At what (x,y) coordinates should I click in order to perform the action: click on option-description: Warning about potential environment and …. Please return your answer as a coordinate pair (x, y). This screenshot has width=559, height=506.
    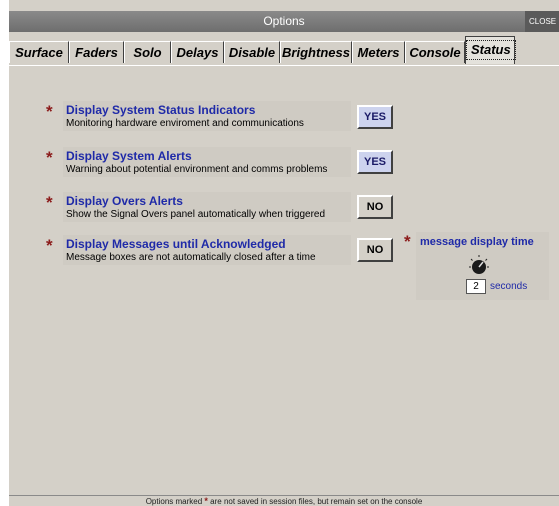
    Looking at the image, I should click on (197, 169).